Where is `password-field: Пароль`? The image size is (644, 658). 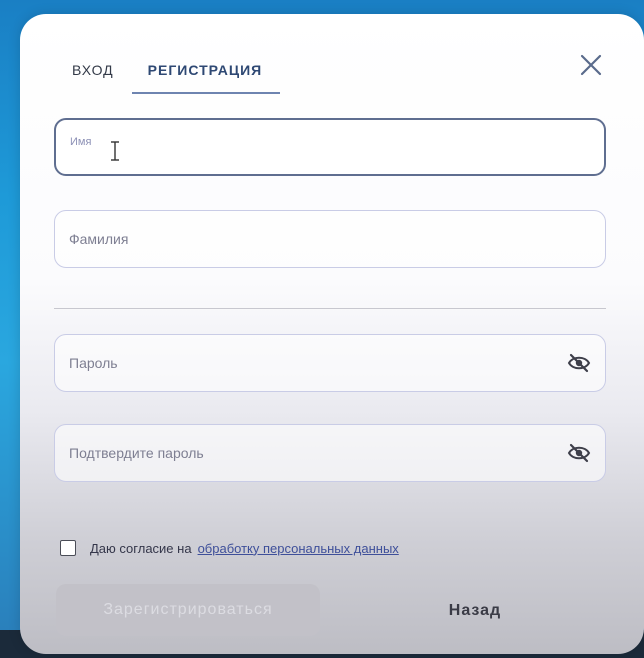
password-field: Пароль is located at coordinates (330, 363).